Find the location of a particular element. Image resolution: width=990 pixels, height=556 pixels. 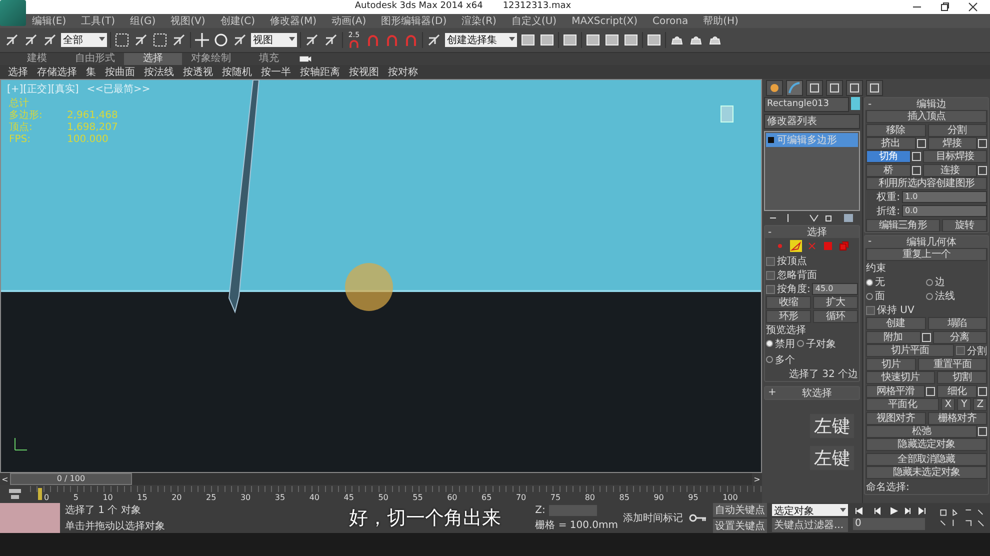

menu-item: Corona is located at coordinates (670, 21).